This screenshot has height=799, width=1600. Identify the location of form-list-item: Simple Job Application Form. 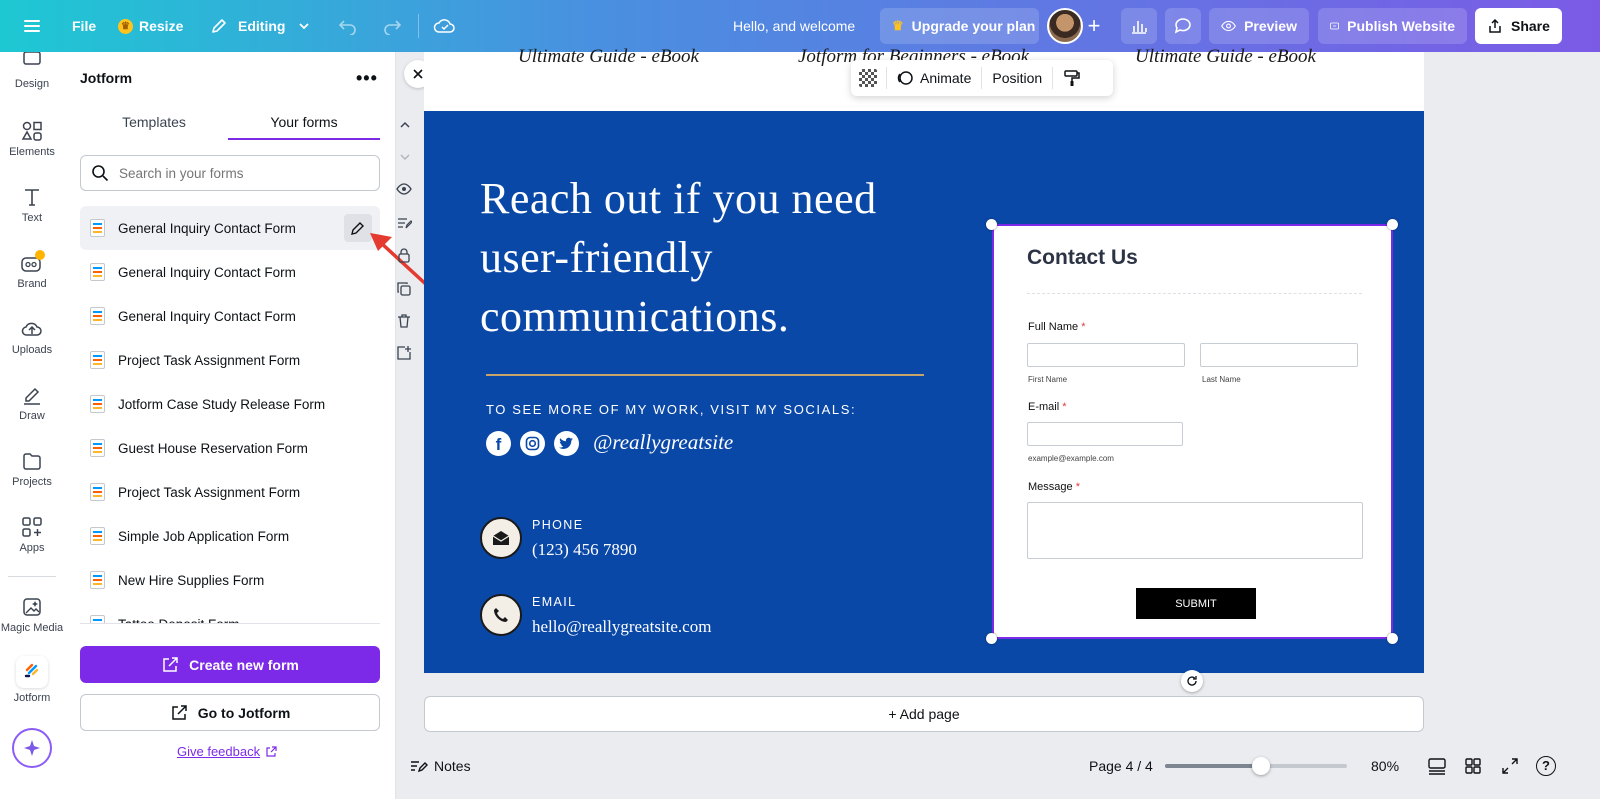
(230, 536).